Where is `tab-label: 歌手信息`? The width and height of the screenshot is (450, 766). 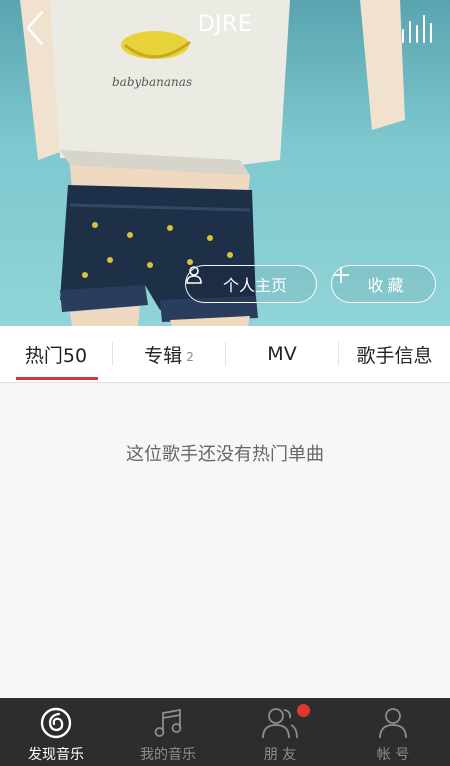
tab-label: 歌手信息 is located at coordinates (394, 355).